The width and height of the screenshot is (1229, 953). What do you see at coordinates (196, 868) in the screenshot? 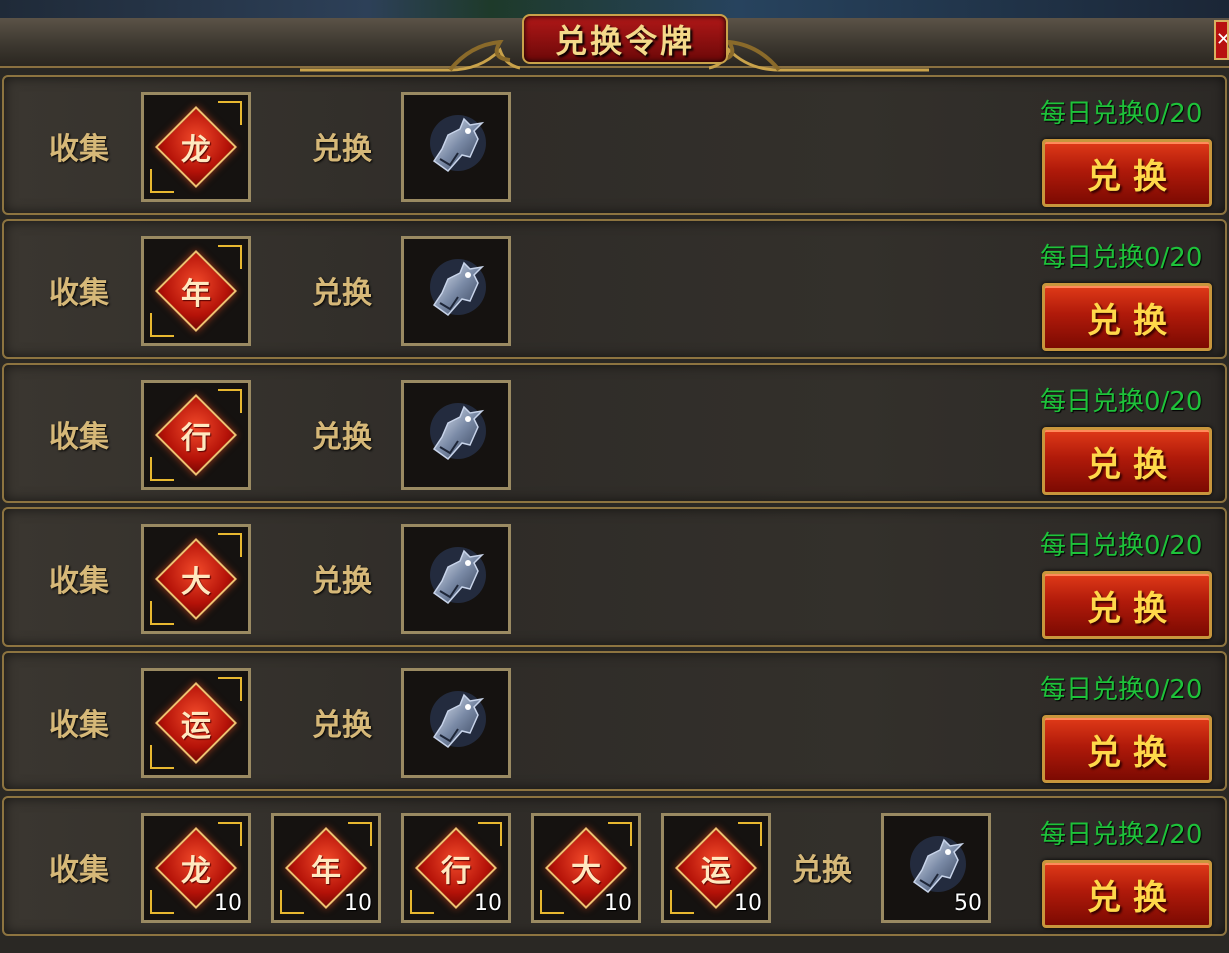
I see `collect-item-slot: 龙 10` at bounding box center [196, 868].